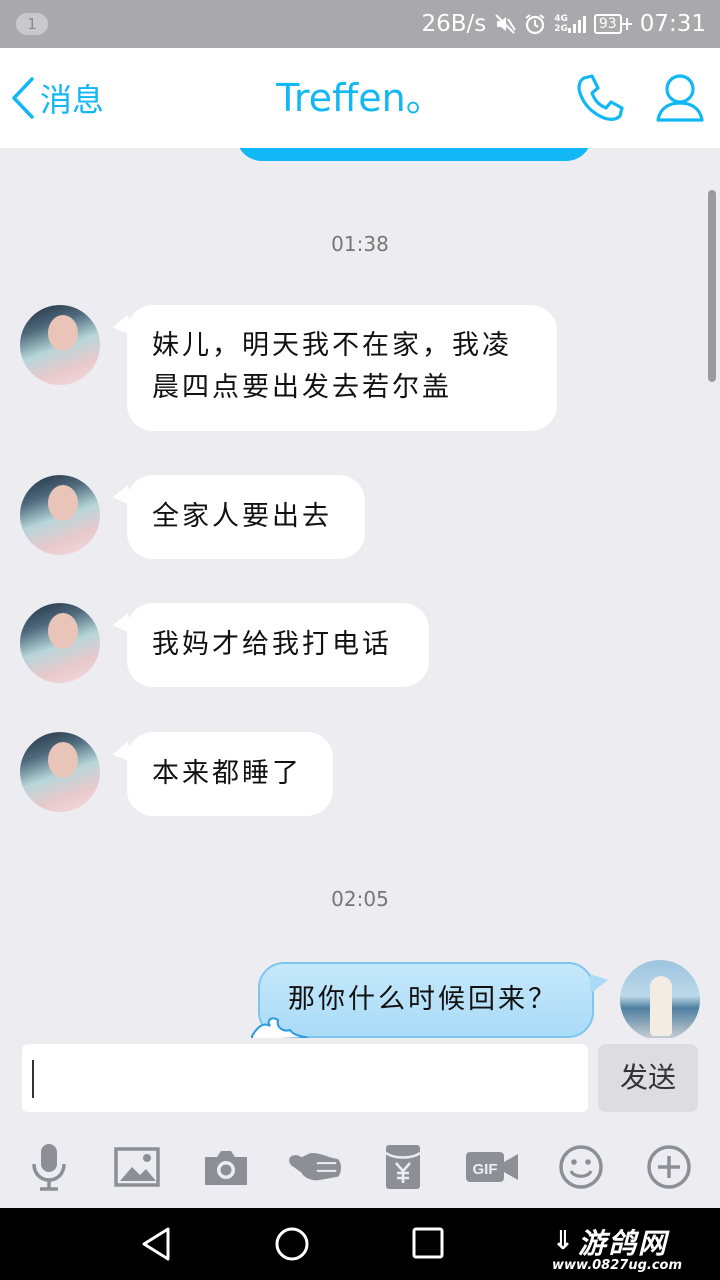  I want to click on image-button, so click(137, 1167).